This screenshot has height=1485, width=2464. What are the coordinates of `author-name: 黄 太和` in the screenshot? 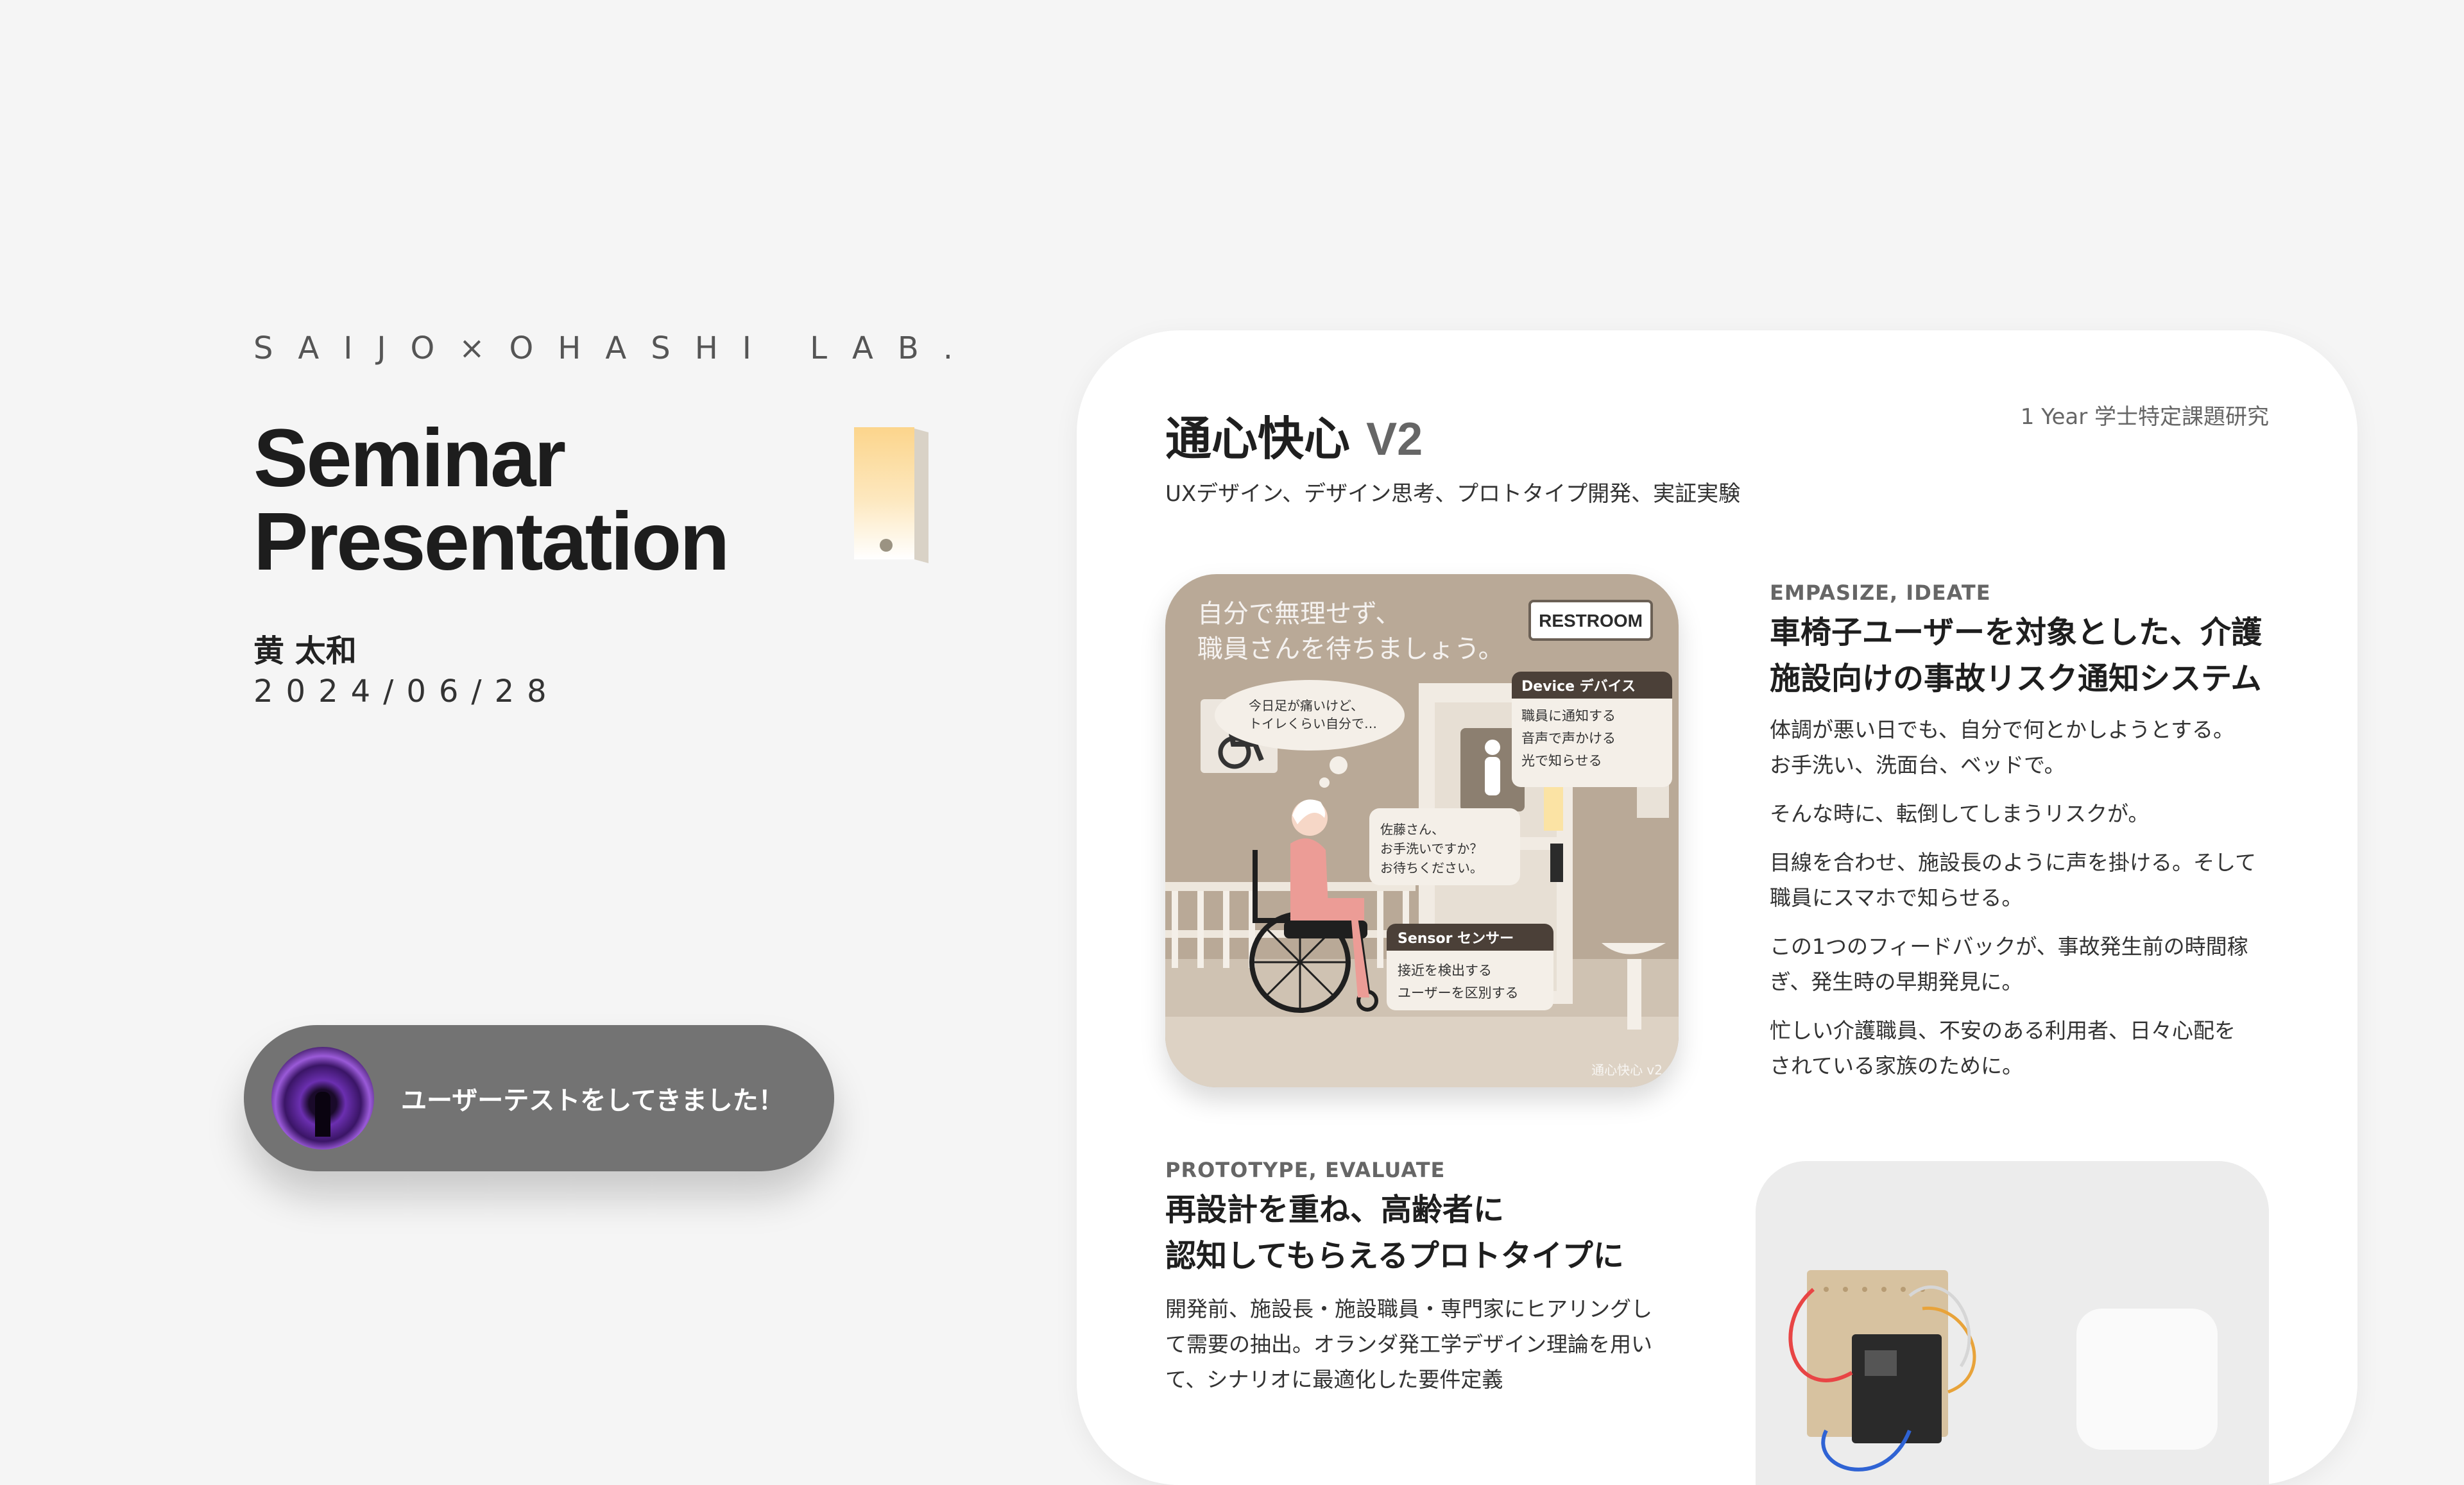 It's located at (305, 651).